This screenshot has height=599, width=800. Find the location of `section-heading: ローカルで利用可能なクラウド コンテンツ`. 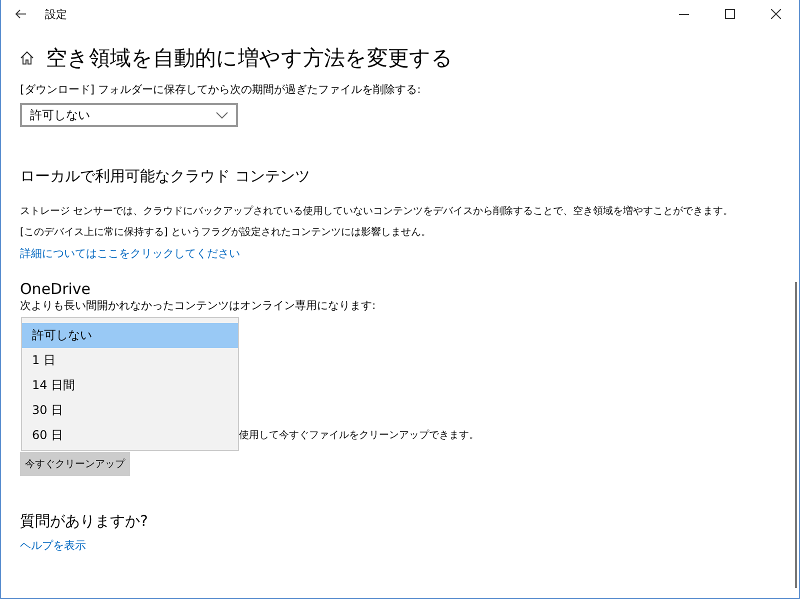

section-heading: ローカルで利用可能なクラウド コンテンツ is located at coordinates (165, 176).